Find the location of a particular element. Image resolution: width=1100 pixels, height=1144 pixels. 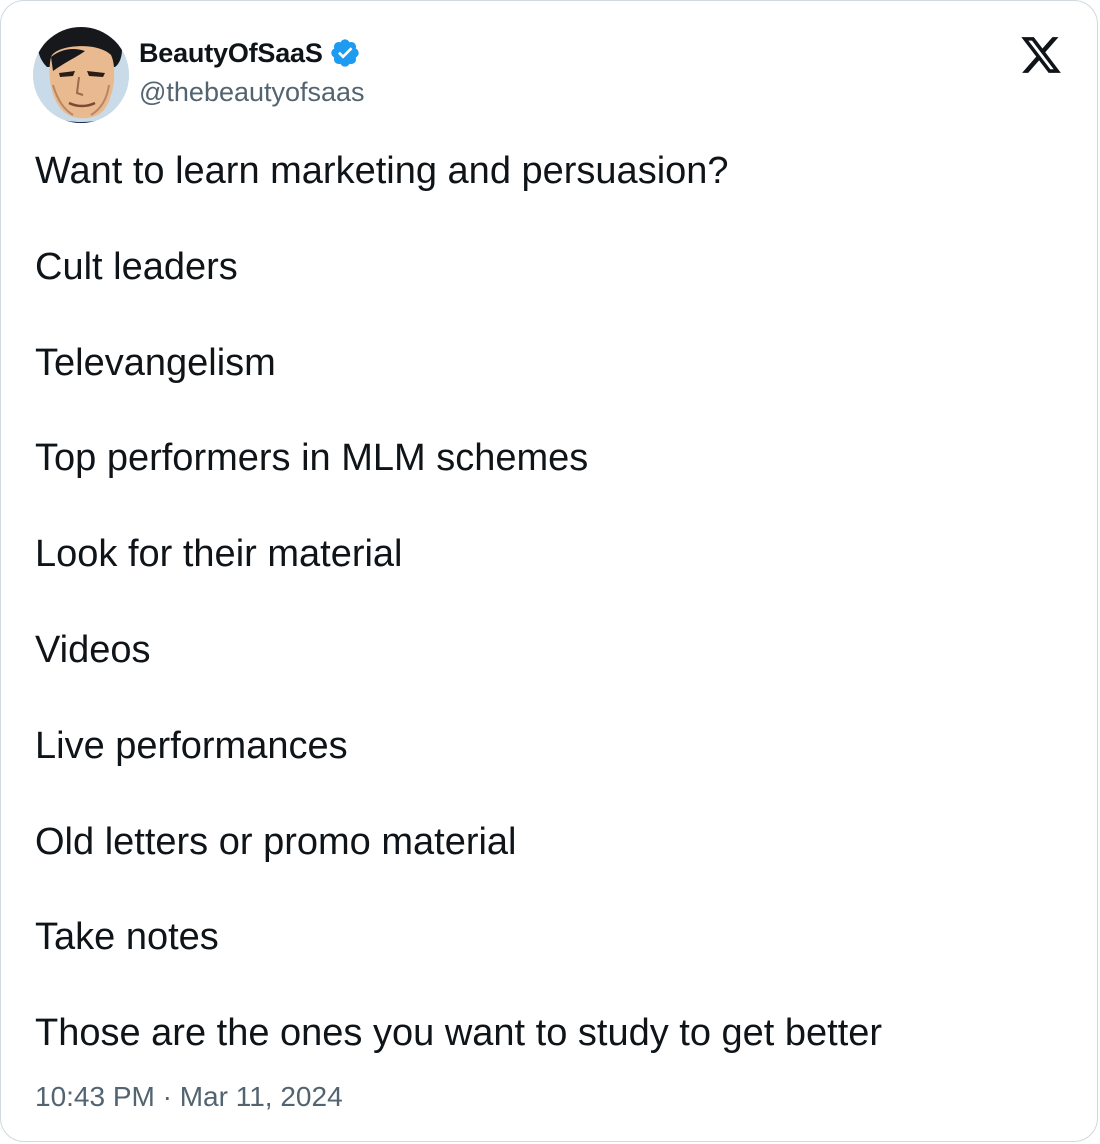

tweet-paragraph: Televangelism is located at coordinates (155, 362).